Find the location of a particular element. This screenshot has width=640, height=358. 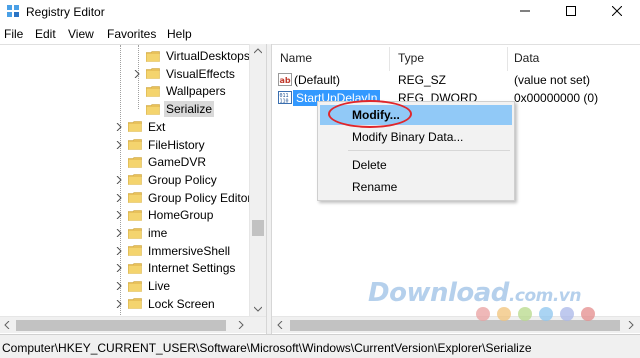

tree-item: ImmersiveShell is located at coordinates (173, 251).